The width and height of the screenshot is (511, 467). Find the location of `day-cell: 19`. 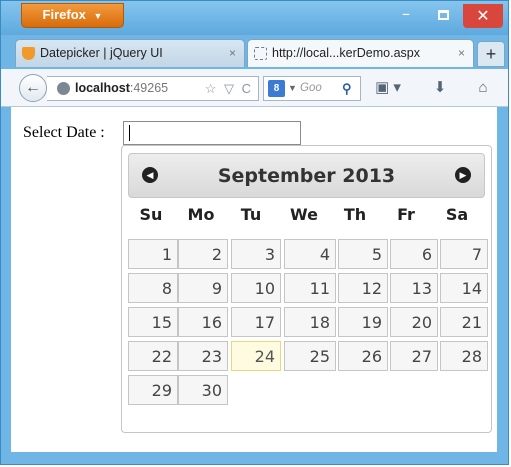

day-cell: 19 is located at coordinates (363, 322).